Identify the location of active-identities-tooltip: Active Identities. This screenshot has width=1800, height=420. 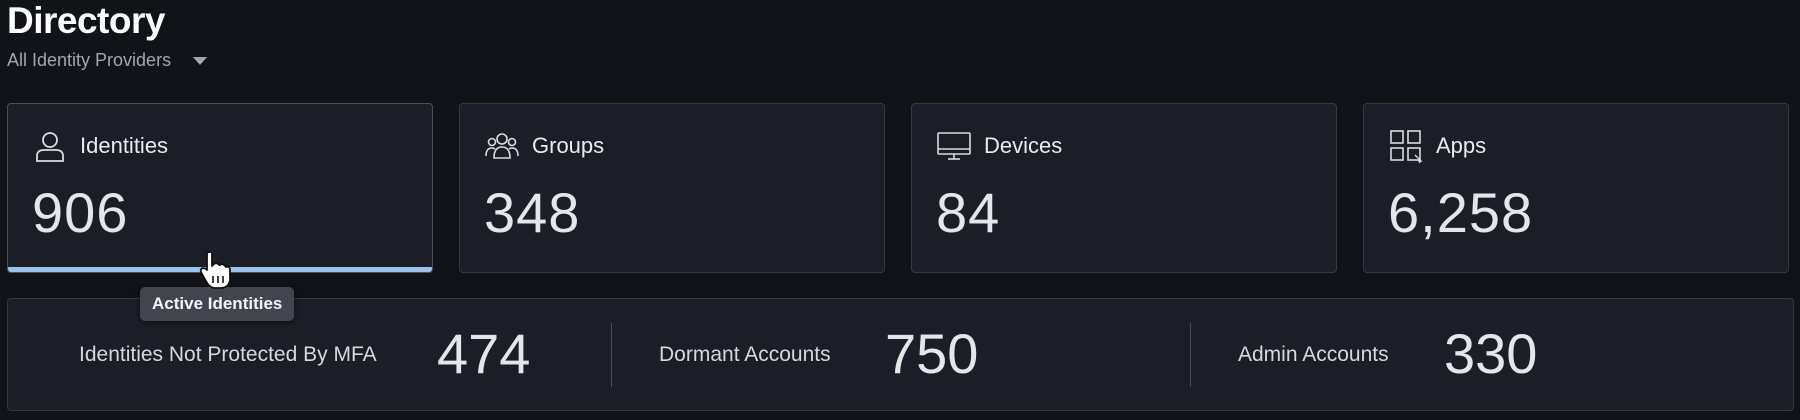
(217, 304).